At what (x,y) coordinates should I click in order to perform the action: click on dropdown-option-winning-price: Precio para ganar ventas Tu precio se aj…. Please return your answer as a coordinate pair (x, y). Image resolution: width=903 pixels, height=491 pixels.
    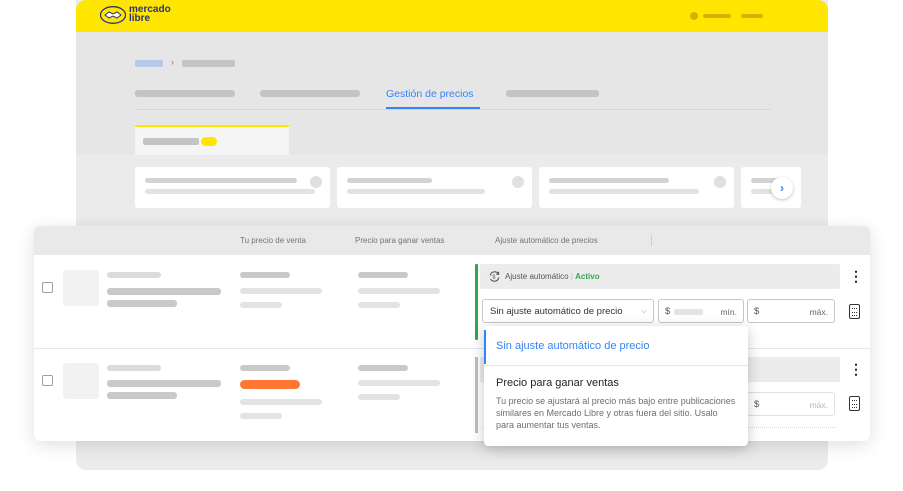
    Looking at the image, I should click on (616, 406).